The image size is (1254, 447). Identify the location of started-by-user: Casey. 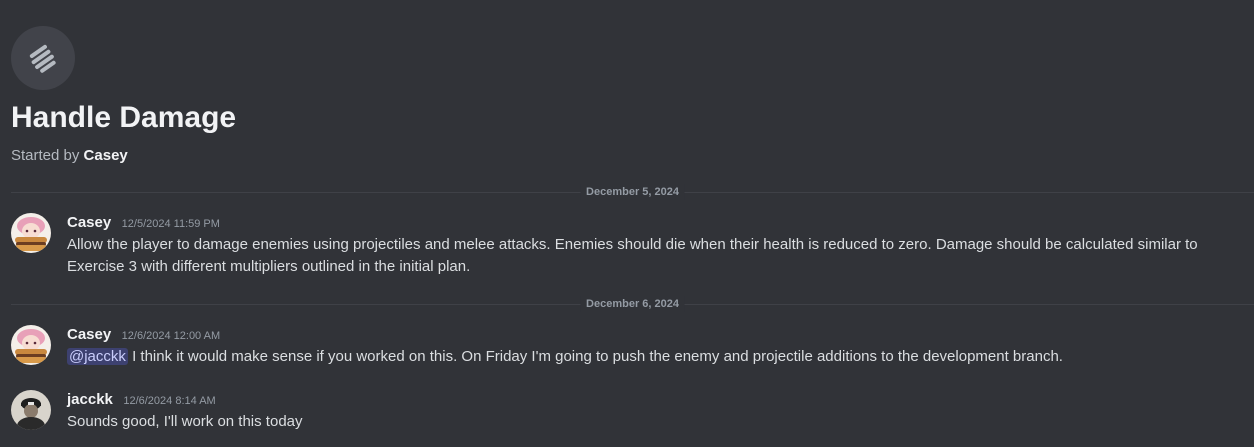
(106, 155).